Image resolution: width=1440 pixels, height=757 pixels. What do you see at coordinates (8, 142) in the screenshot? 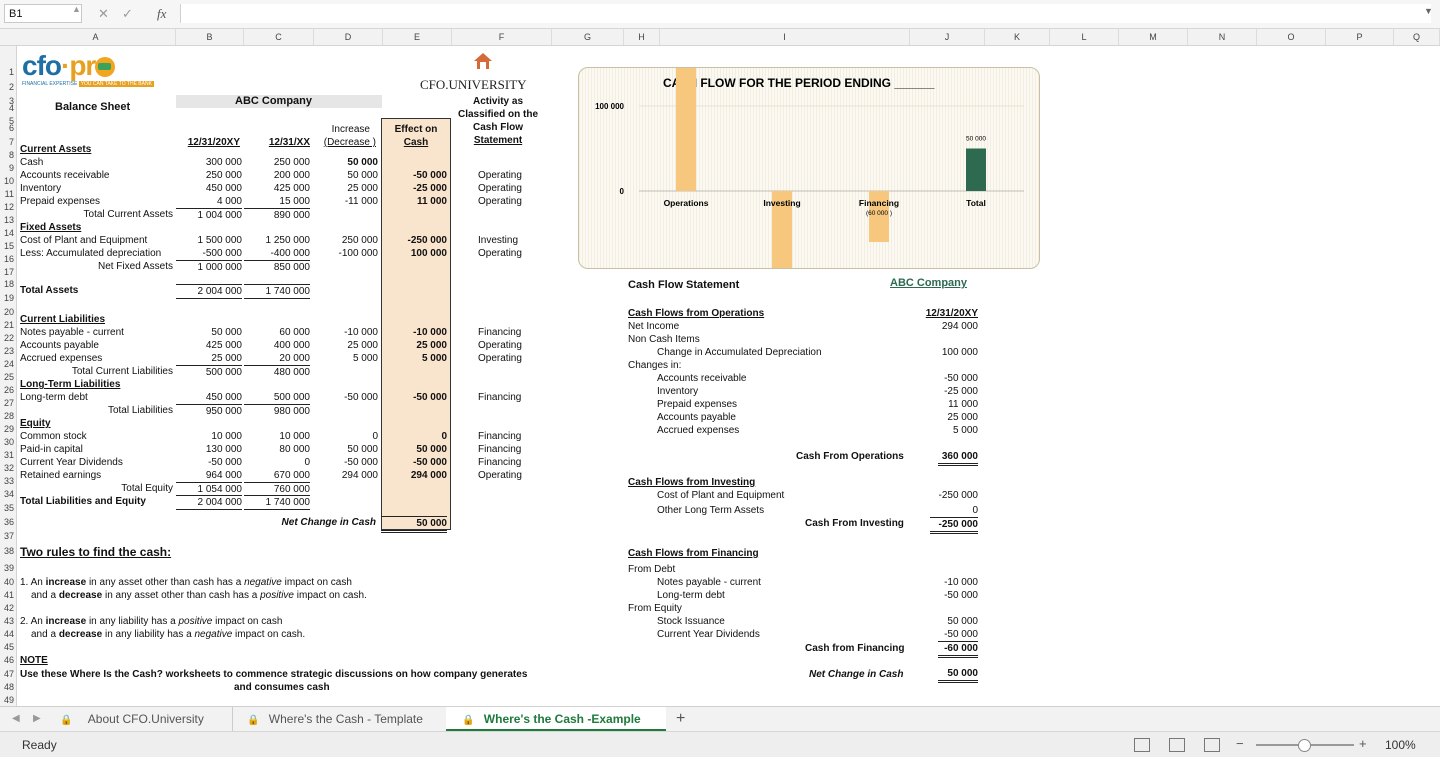
I see `row-header-cell: 7` at bounding box center [8, 142].